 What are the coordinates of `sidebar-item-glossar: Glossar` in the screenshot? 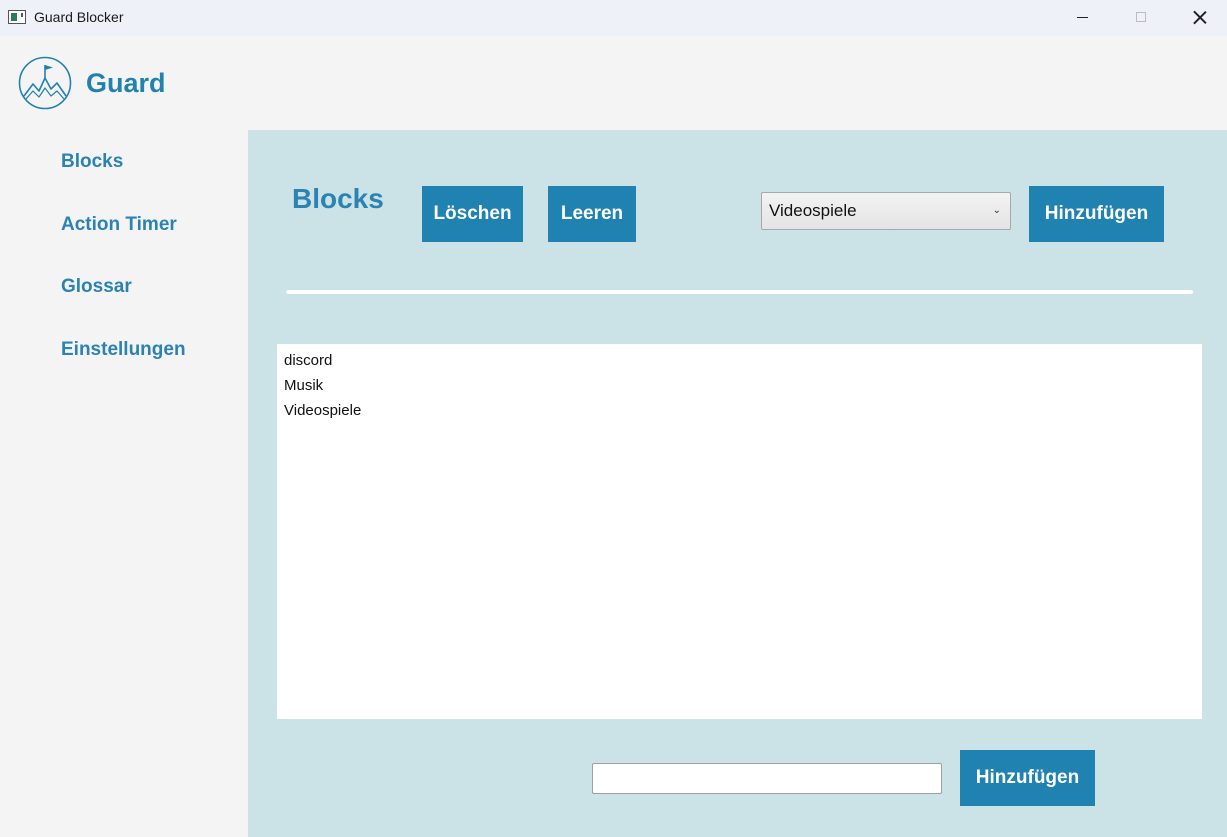 It's located at (96, 287).